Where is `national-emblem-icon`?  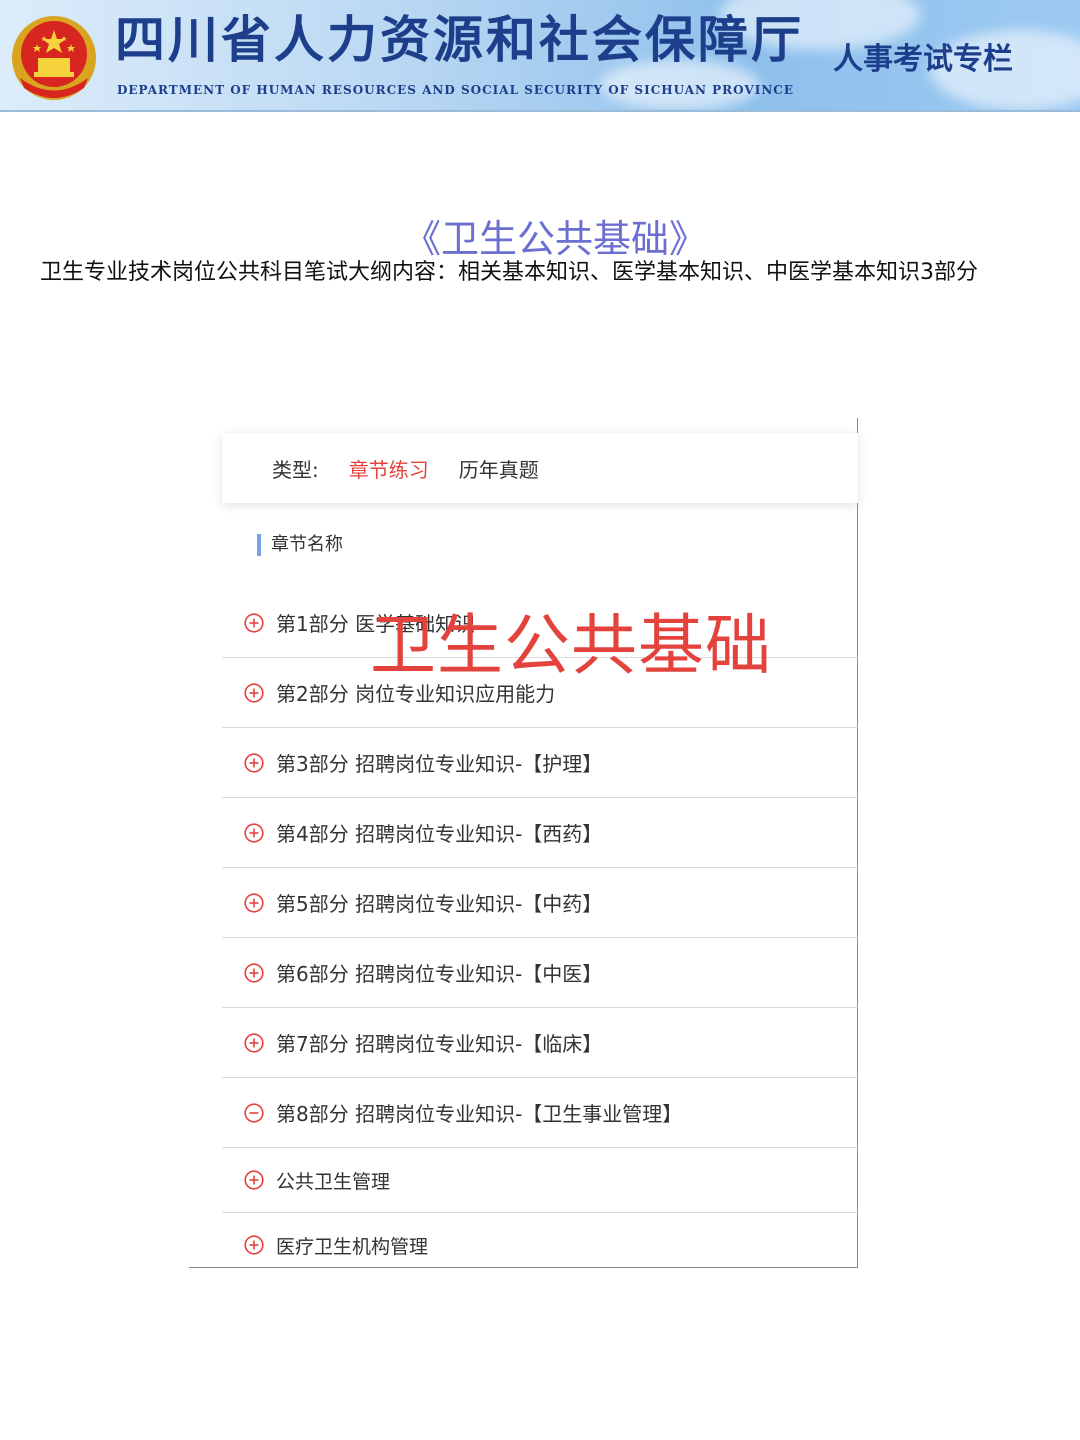
national-emblem-icon is located at coordinates (54, 58).